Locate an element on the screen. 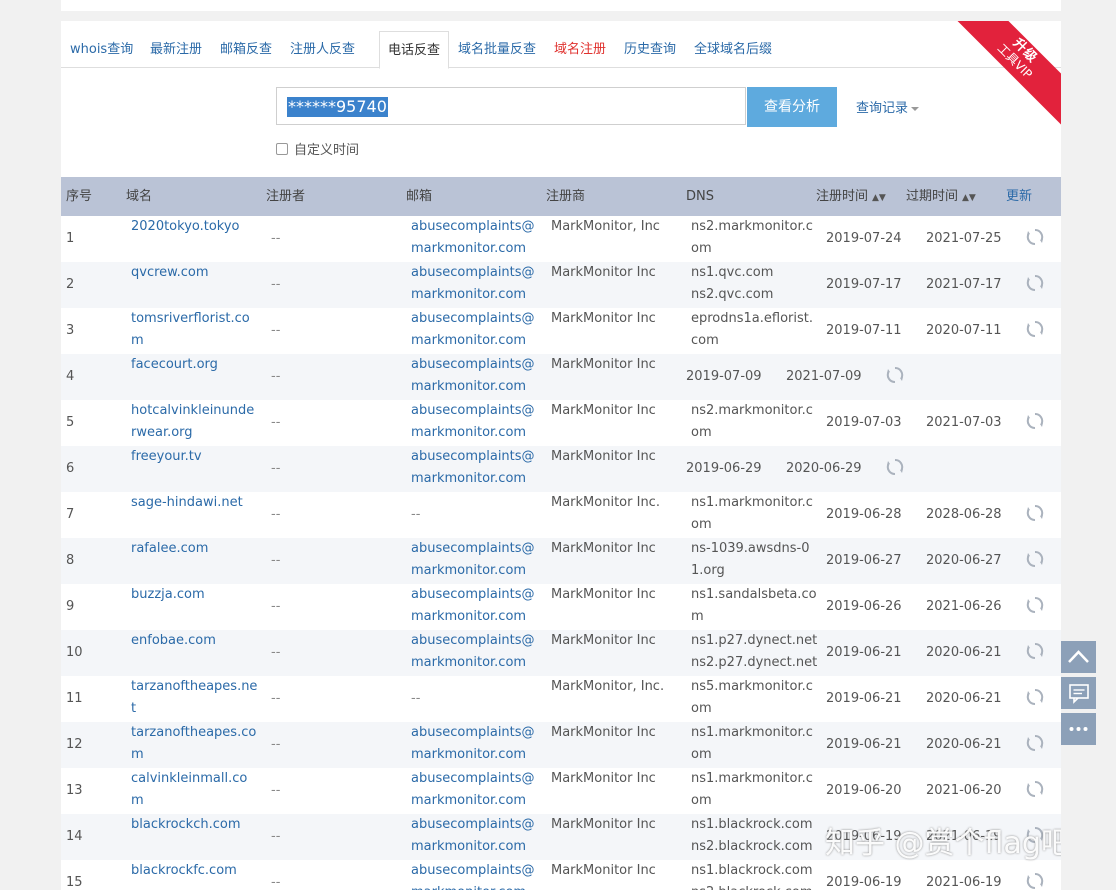 Image resolution: width=1116 pixels, height=890 pixels. reg-date: 2019-07-03 is located at coordinates (864, 422).